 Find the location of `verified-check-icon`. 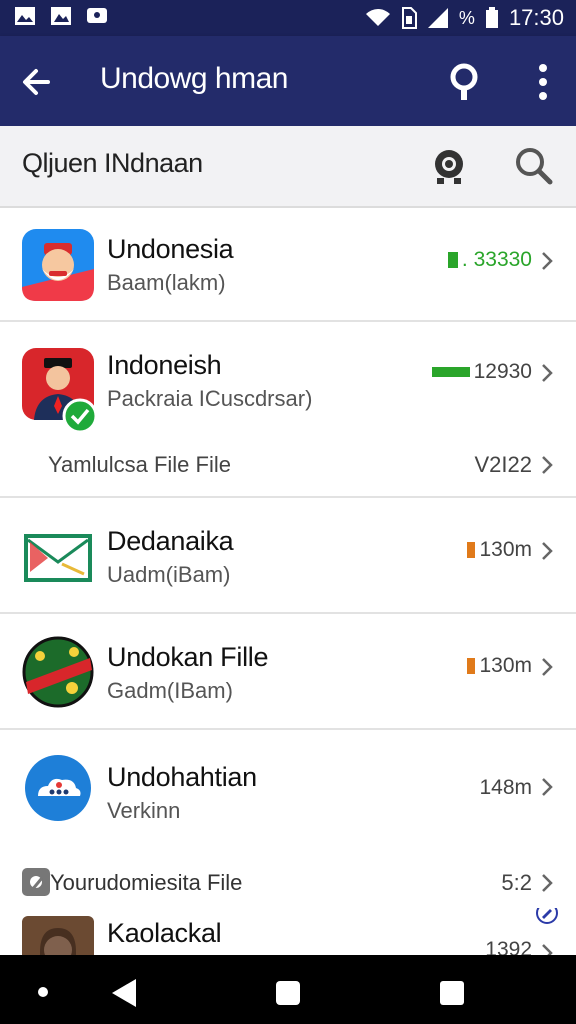

verified-check-icon is located at coordinates (80, 416).